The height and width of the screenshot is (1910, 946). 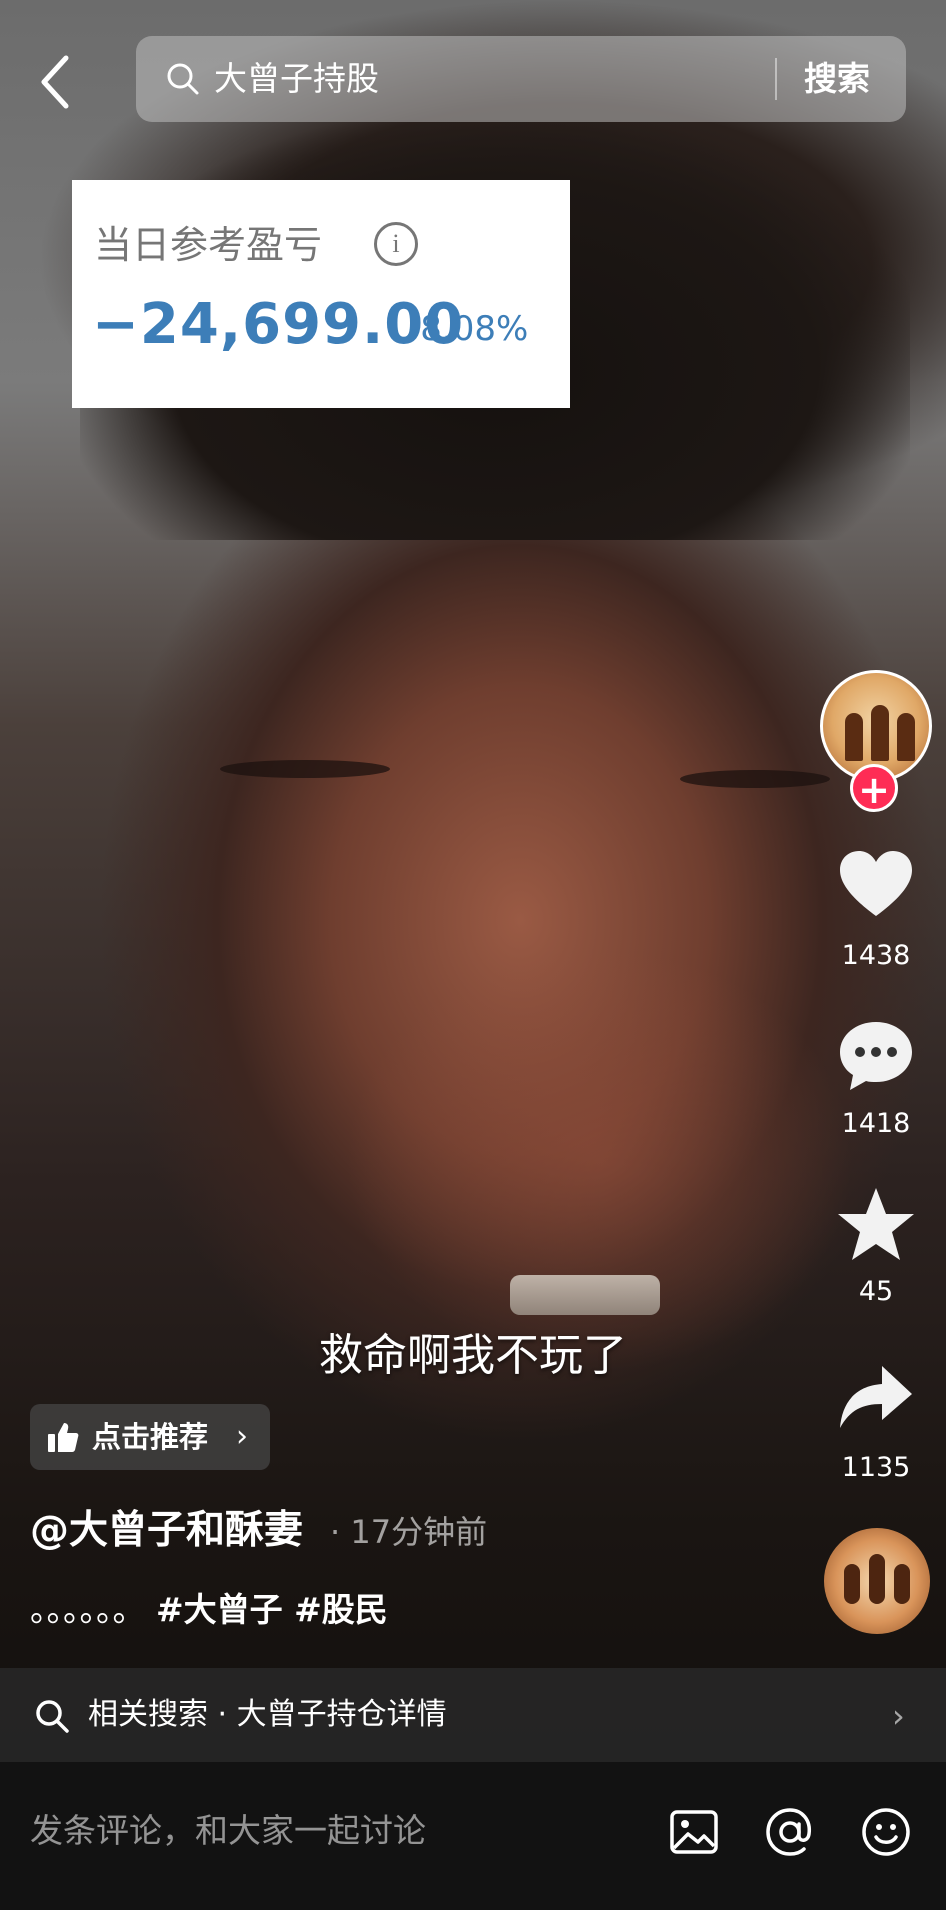 I want to click on mention-button, so click(x=790, y=1832).